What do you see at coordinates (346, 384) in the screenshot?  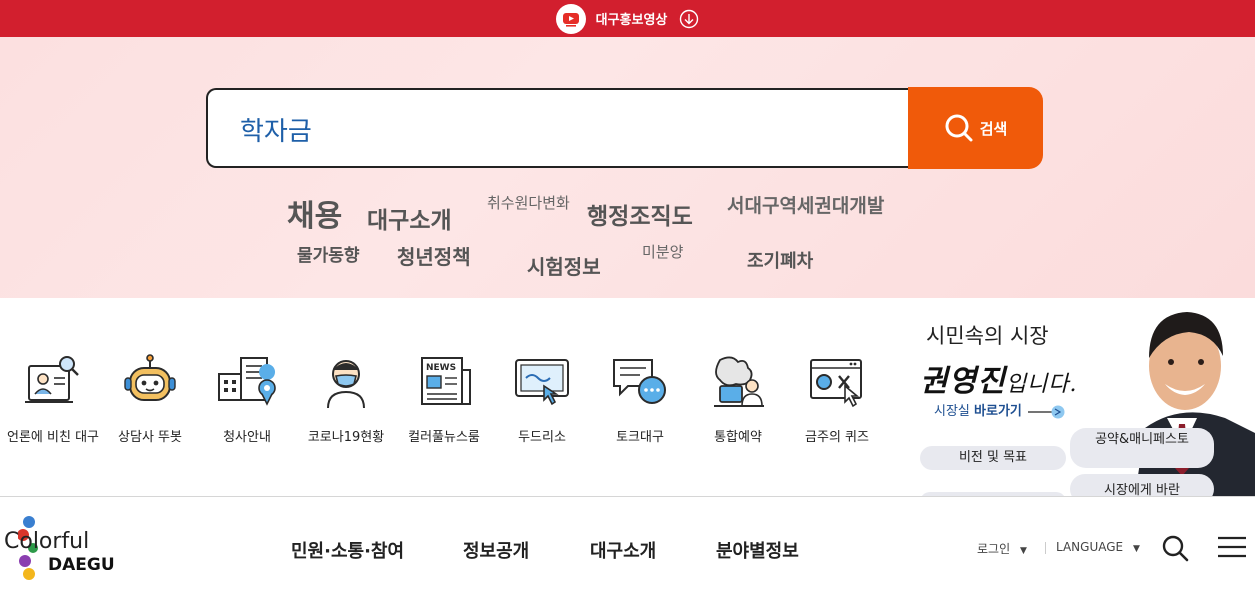 I see `masked-person-icon` at bounding box center [346, 384].